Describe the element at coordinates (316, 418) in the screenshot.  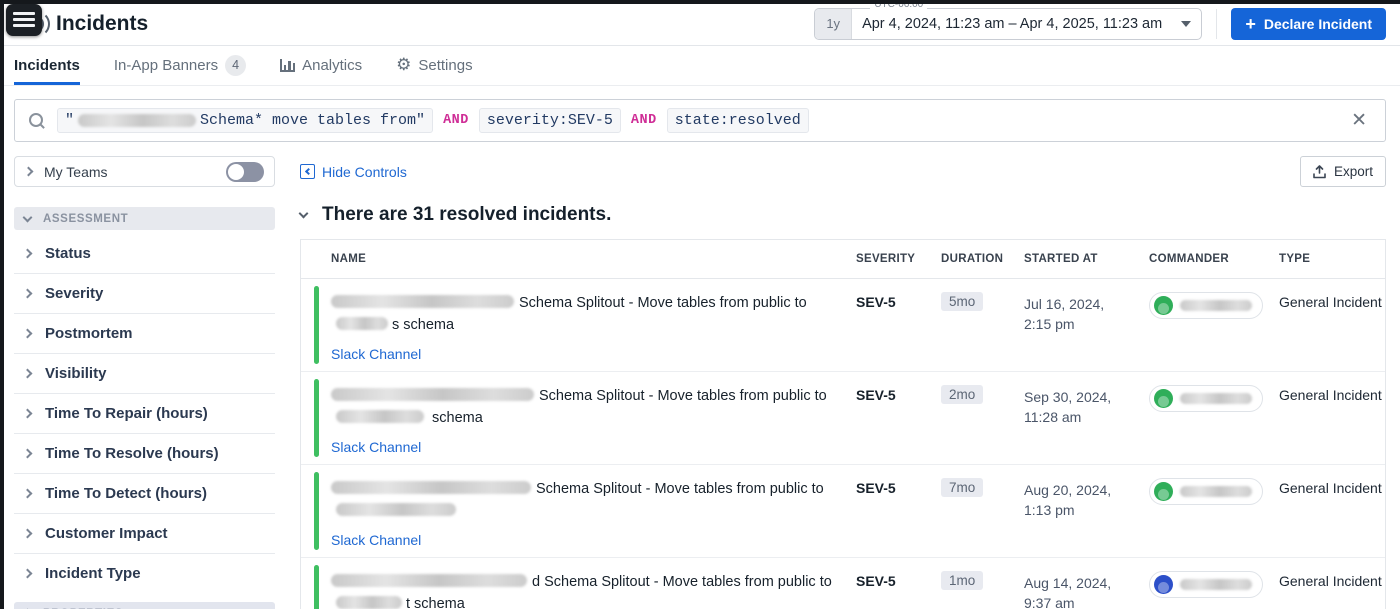
I see `status-color-bar` at that location.